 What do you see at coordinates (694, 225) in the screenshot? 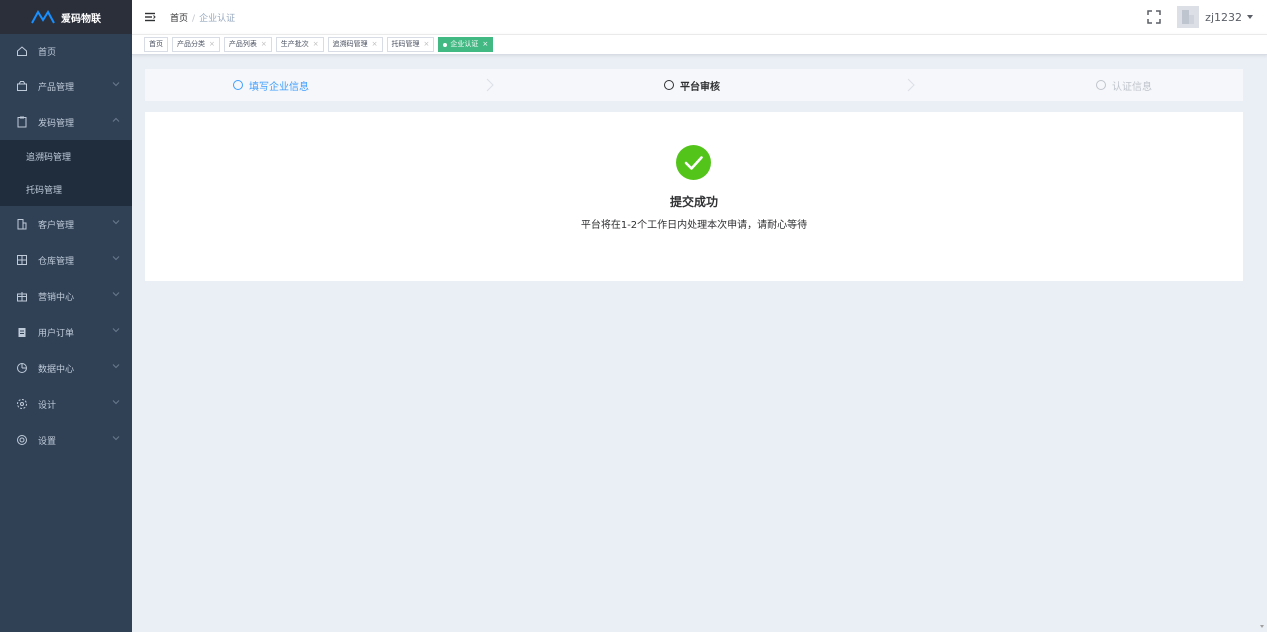
I see `result-subtitle: 平台将在1-2个工作日内处理本次申请，请耐心等待` at bounding box center [694, 225].